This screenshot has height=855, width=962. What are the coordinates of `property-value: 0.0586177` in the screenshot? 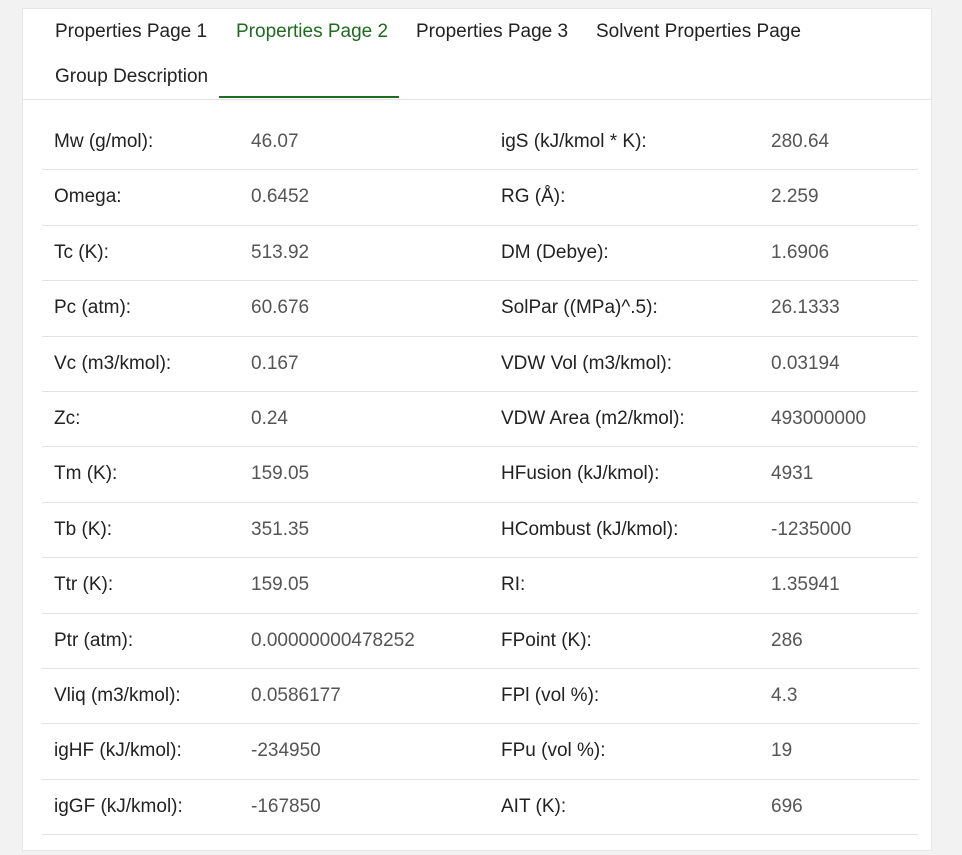 It's located at (296, 695).